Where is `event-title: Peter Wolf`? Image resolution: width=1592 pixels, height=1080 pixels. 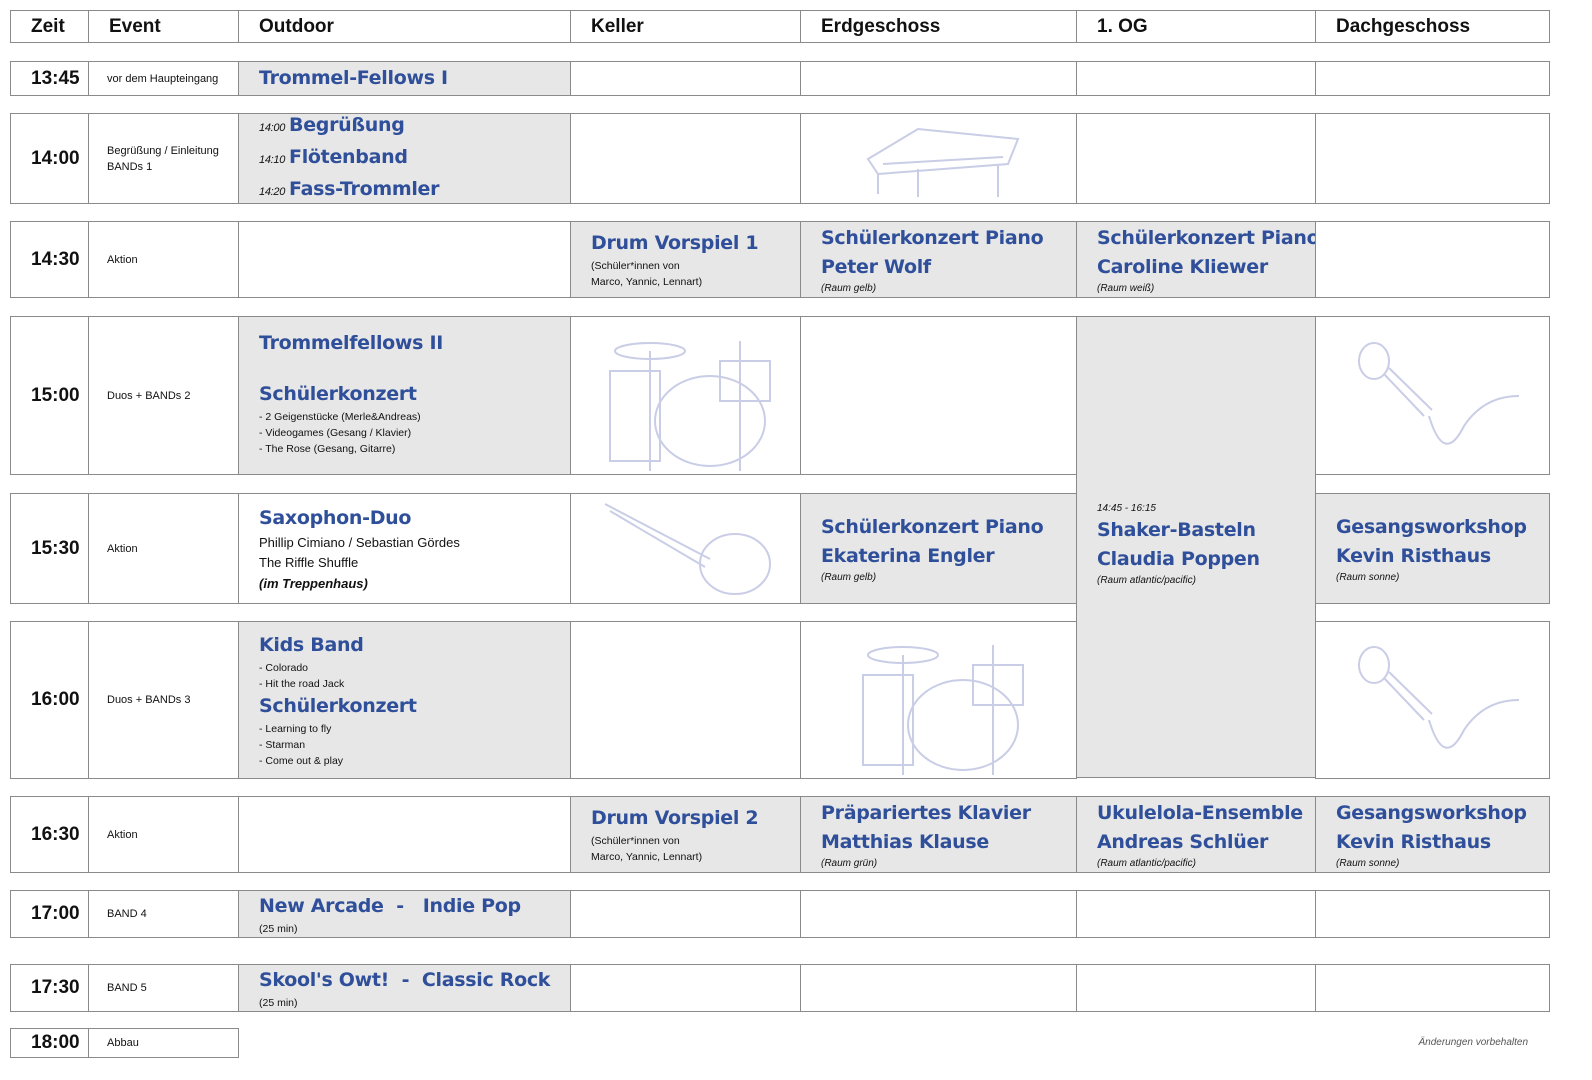
event-title: Peter Wolf is located at coordinates (876, 266).